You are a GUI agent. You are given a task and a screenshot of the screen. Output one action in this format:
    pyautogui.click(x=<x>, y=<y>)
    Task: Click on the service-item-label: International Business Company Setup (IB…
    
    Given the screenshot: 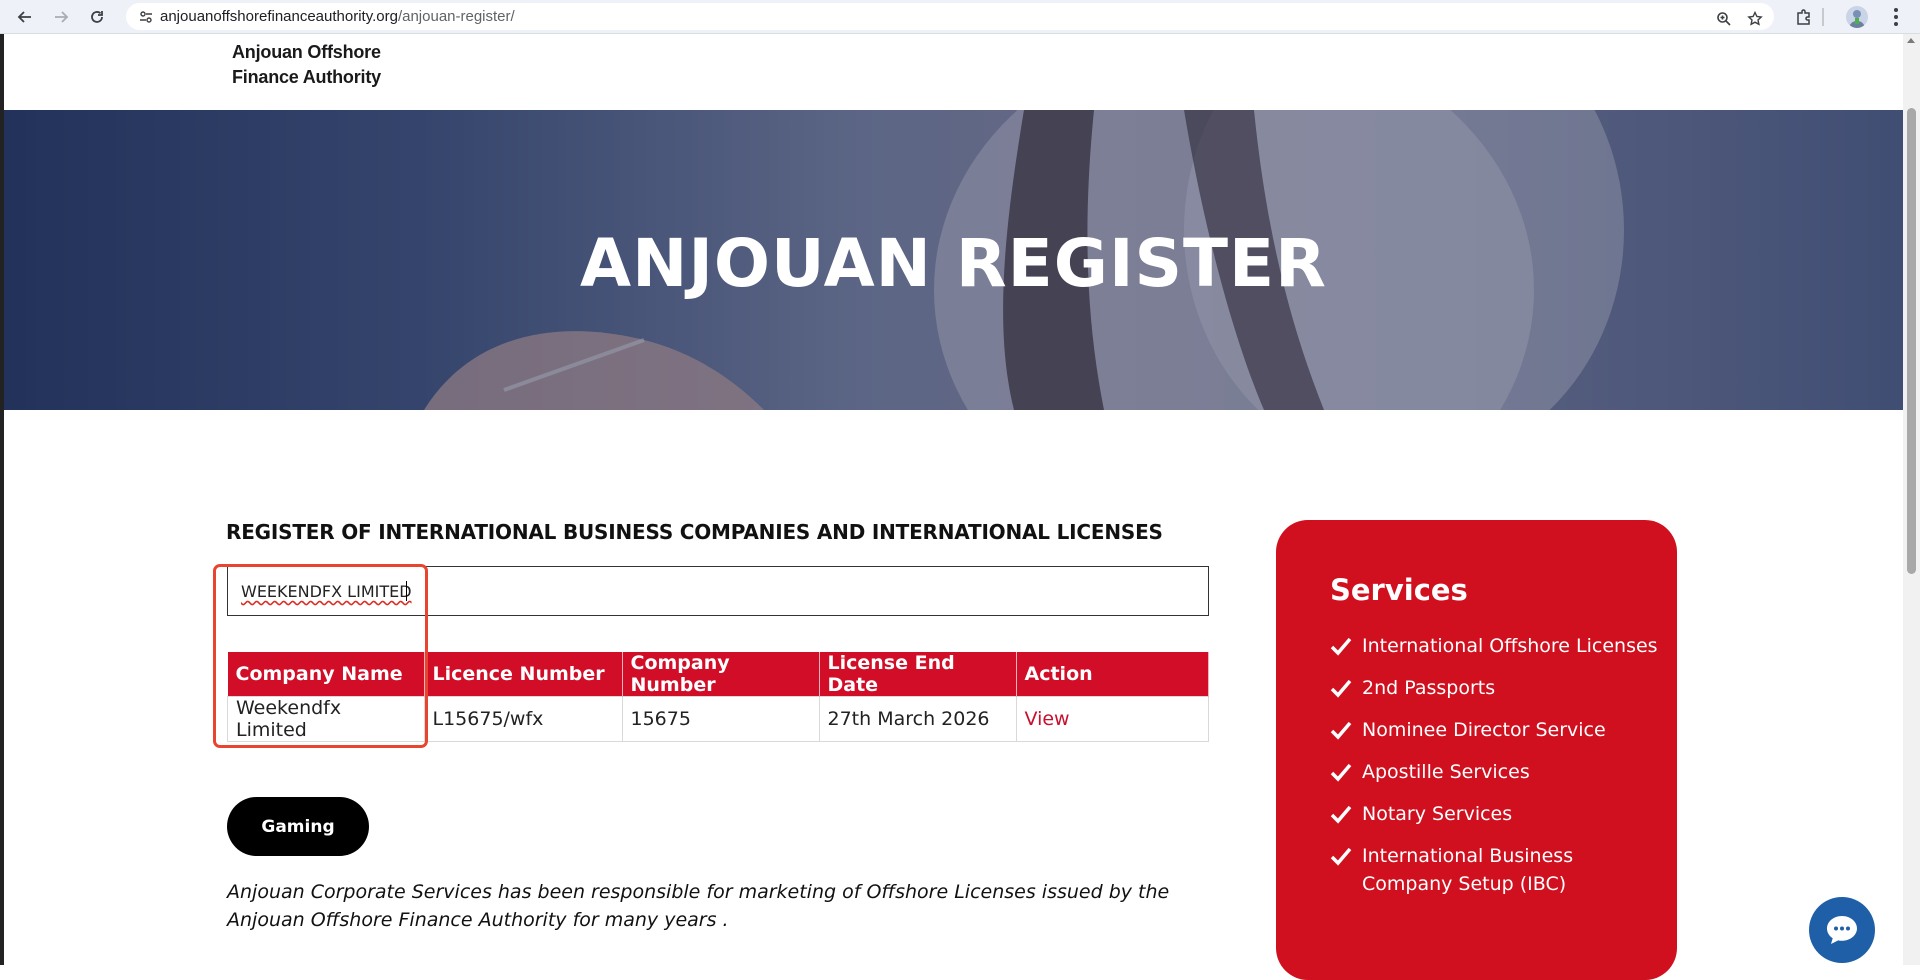 What is the action you would take?
    pyautogui.click(x=1468, y=870)
    